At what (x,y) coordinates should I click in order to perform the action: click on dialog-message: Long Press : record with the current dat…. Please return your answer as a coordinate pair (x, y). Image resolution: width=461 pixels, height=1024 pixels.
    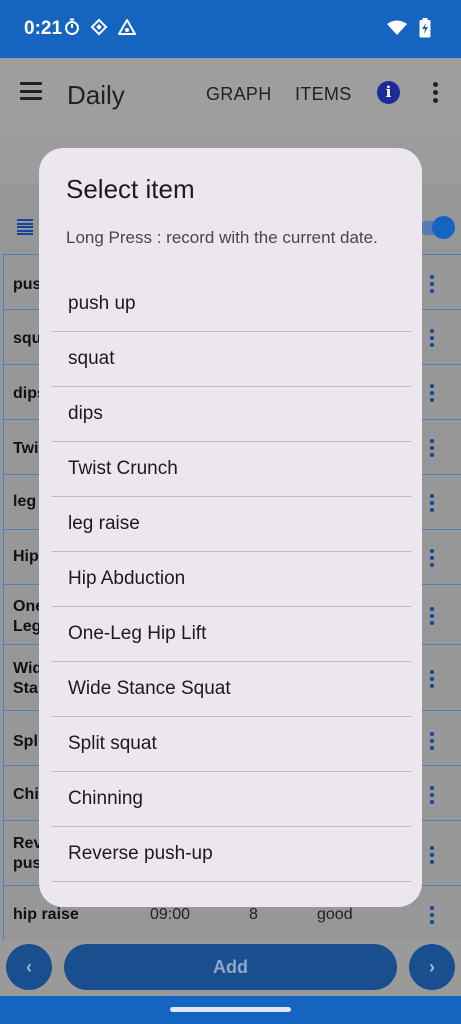
    Looking at the image, I should click on (222, 237).